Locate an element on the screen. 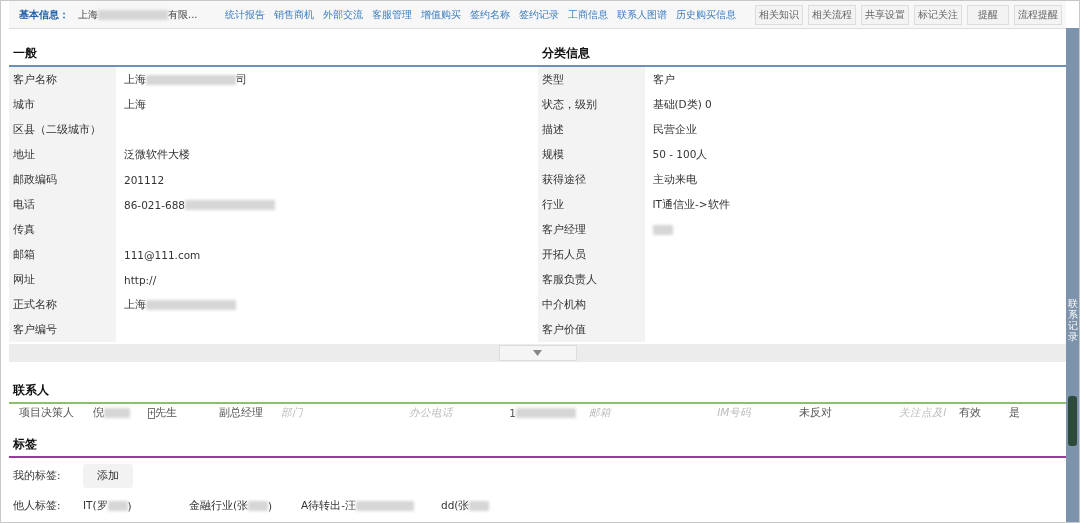 Image resolution: width=1080 pixels, height=523 pixels. field-label: 行业 is located at coordinates (591, 204).